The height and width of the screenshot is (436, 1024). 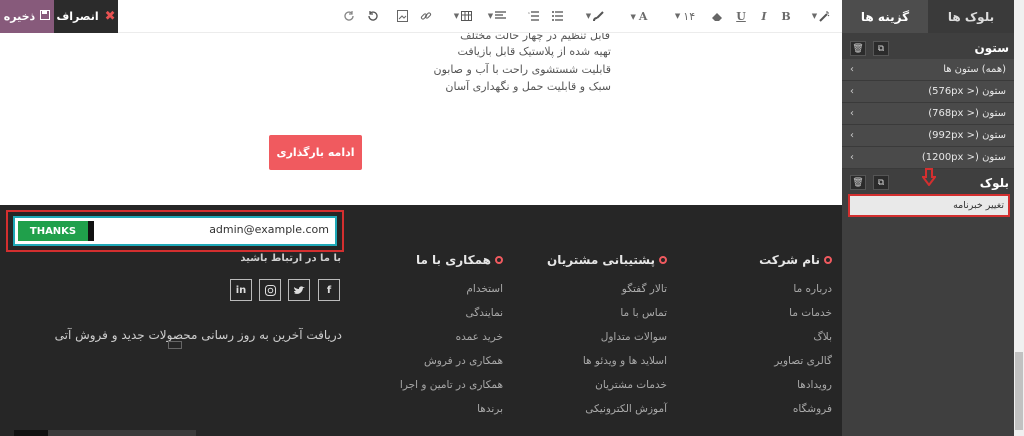 I want to click on feature-line: تهیه شده از پلاستیک قابل بازیافت, so click(x=534, y=51).